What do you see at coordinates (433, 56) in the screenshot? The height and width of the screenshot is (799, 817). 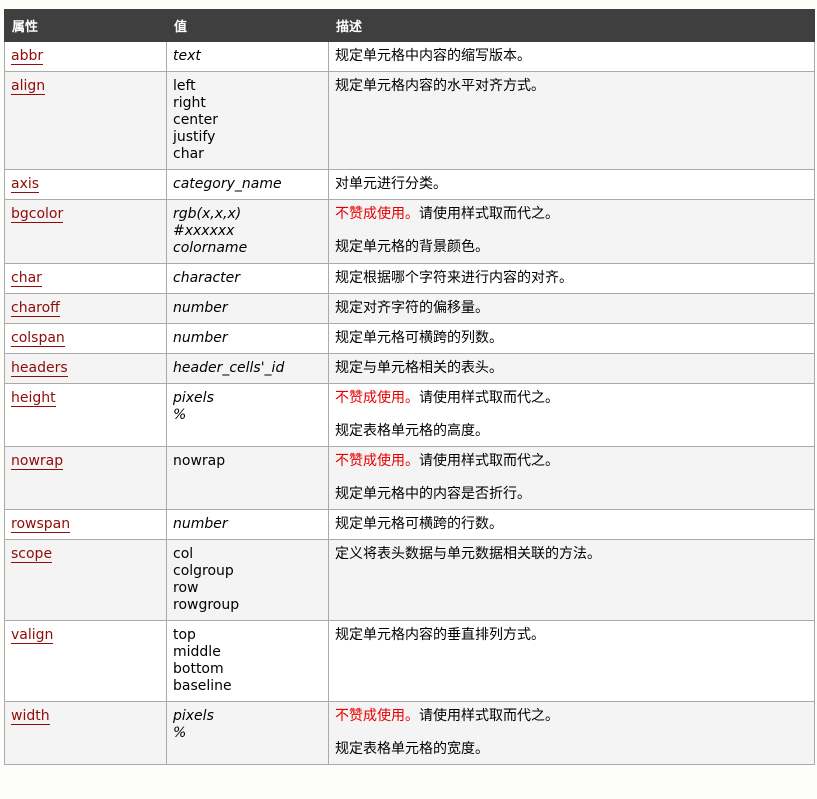 I see `description-text: 规定单元格中内容的缩写版本。` at bounding box center [433, 56].